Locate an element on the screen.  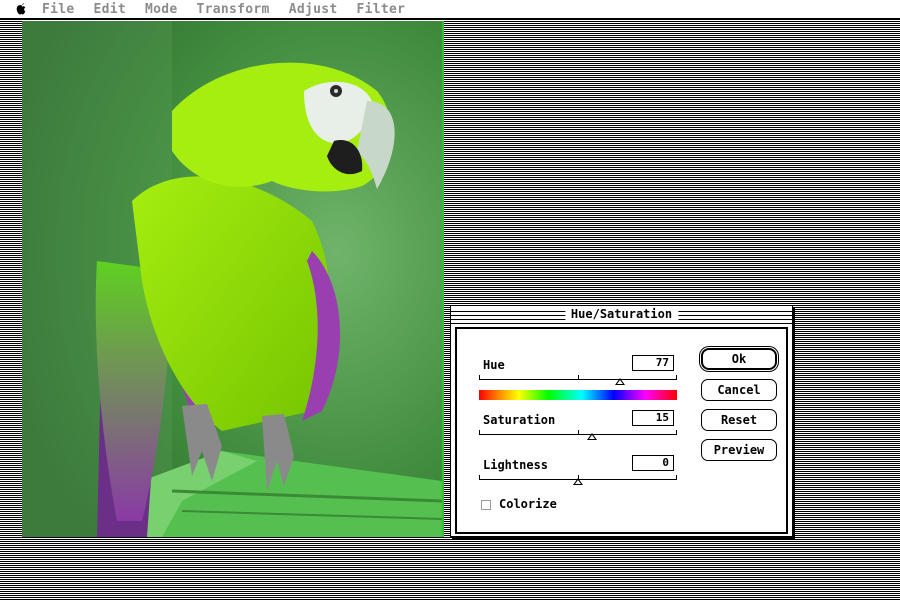
menu-filter: Filter is located at coordinates (380, 9).